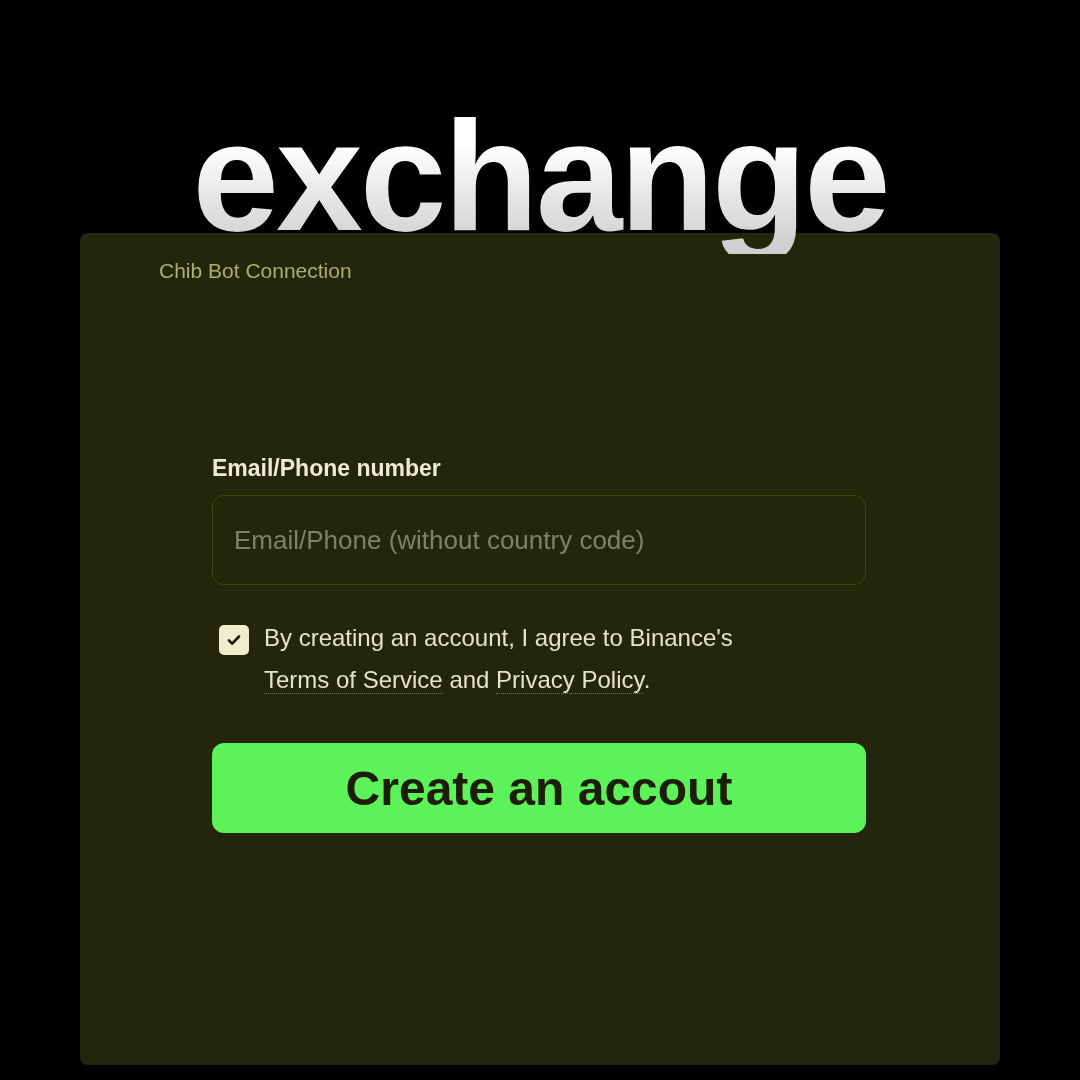  What do you see at coordinates (327, 468) in the screenshot?
I see `field-label: Email/Phone number` at bounding box center [327, 468].